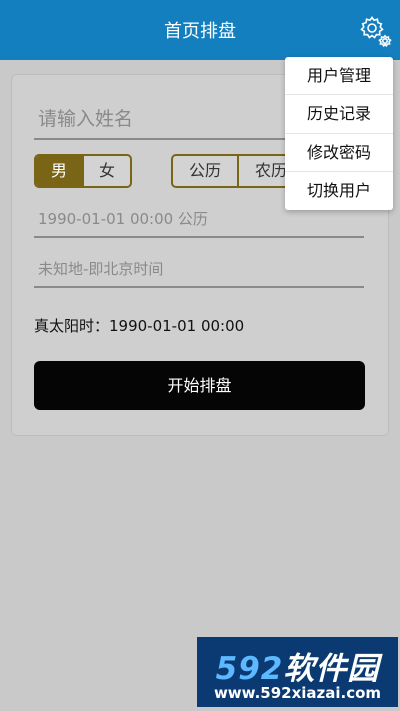  Describe the element at coordinates (199, 385) in the screenshot. I see `start-chart-button: 开始排盘` at that location.